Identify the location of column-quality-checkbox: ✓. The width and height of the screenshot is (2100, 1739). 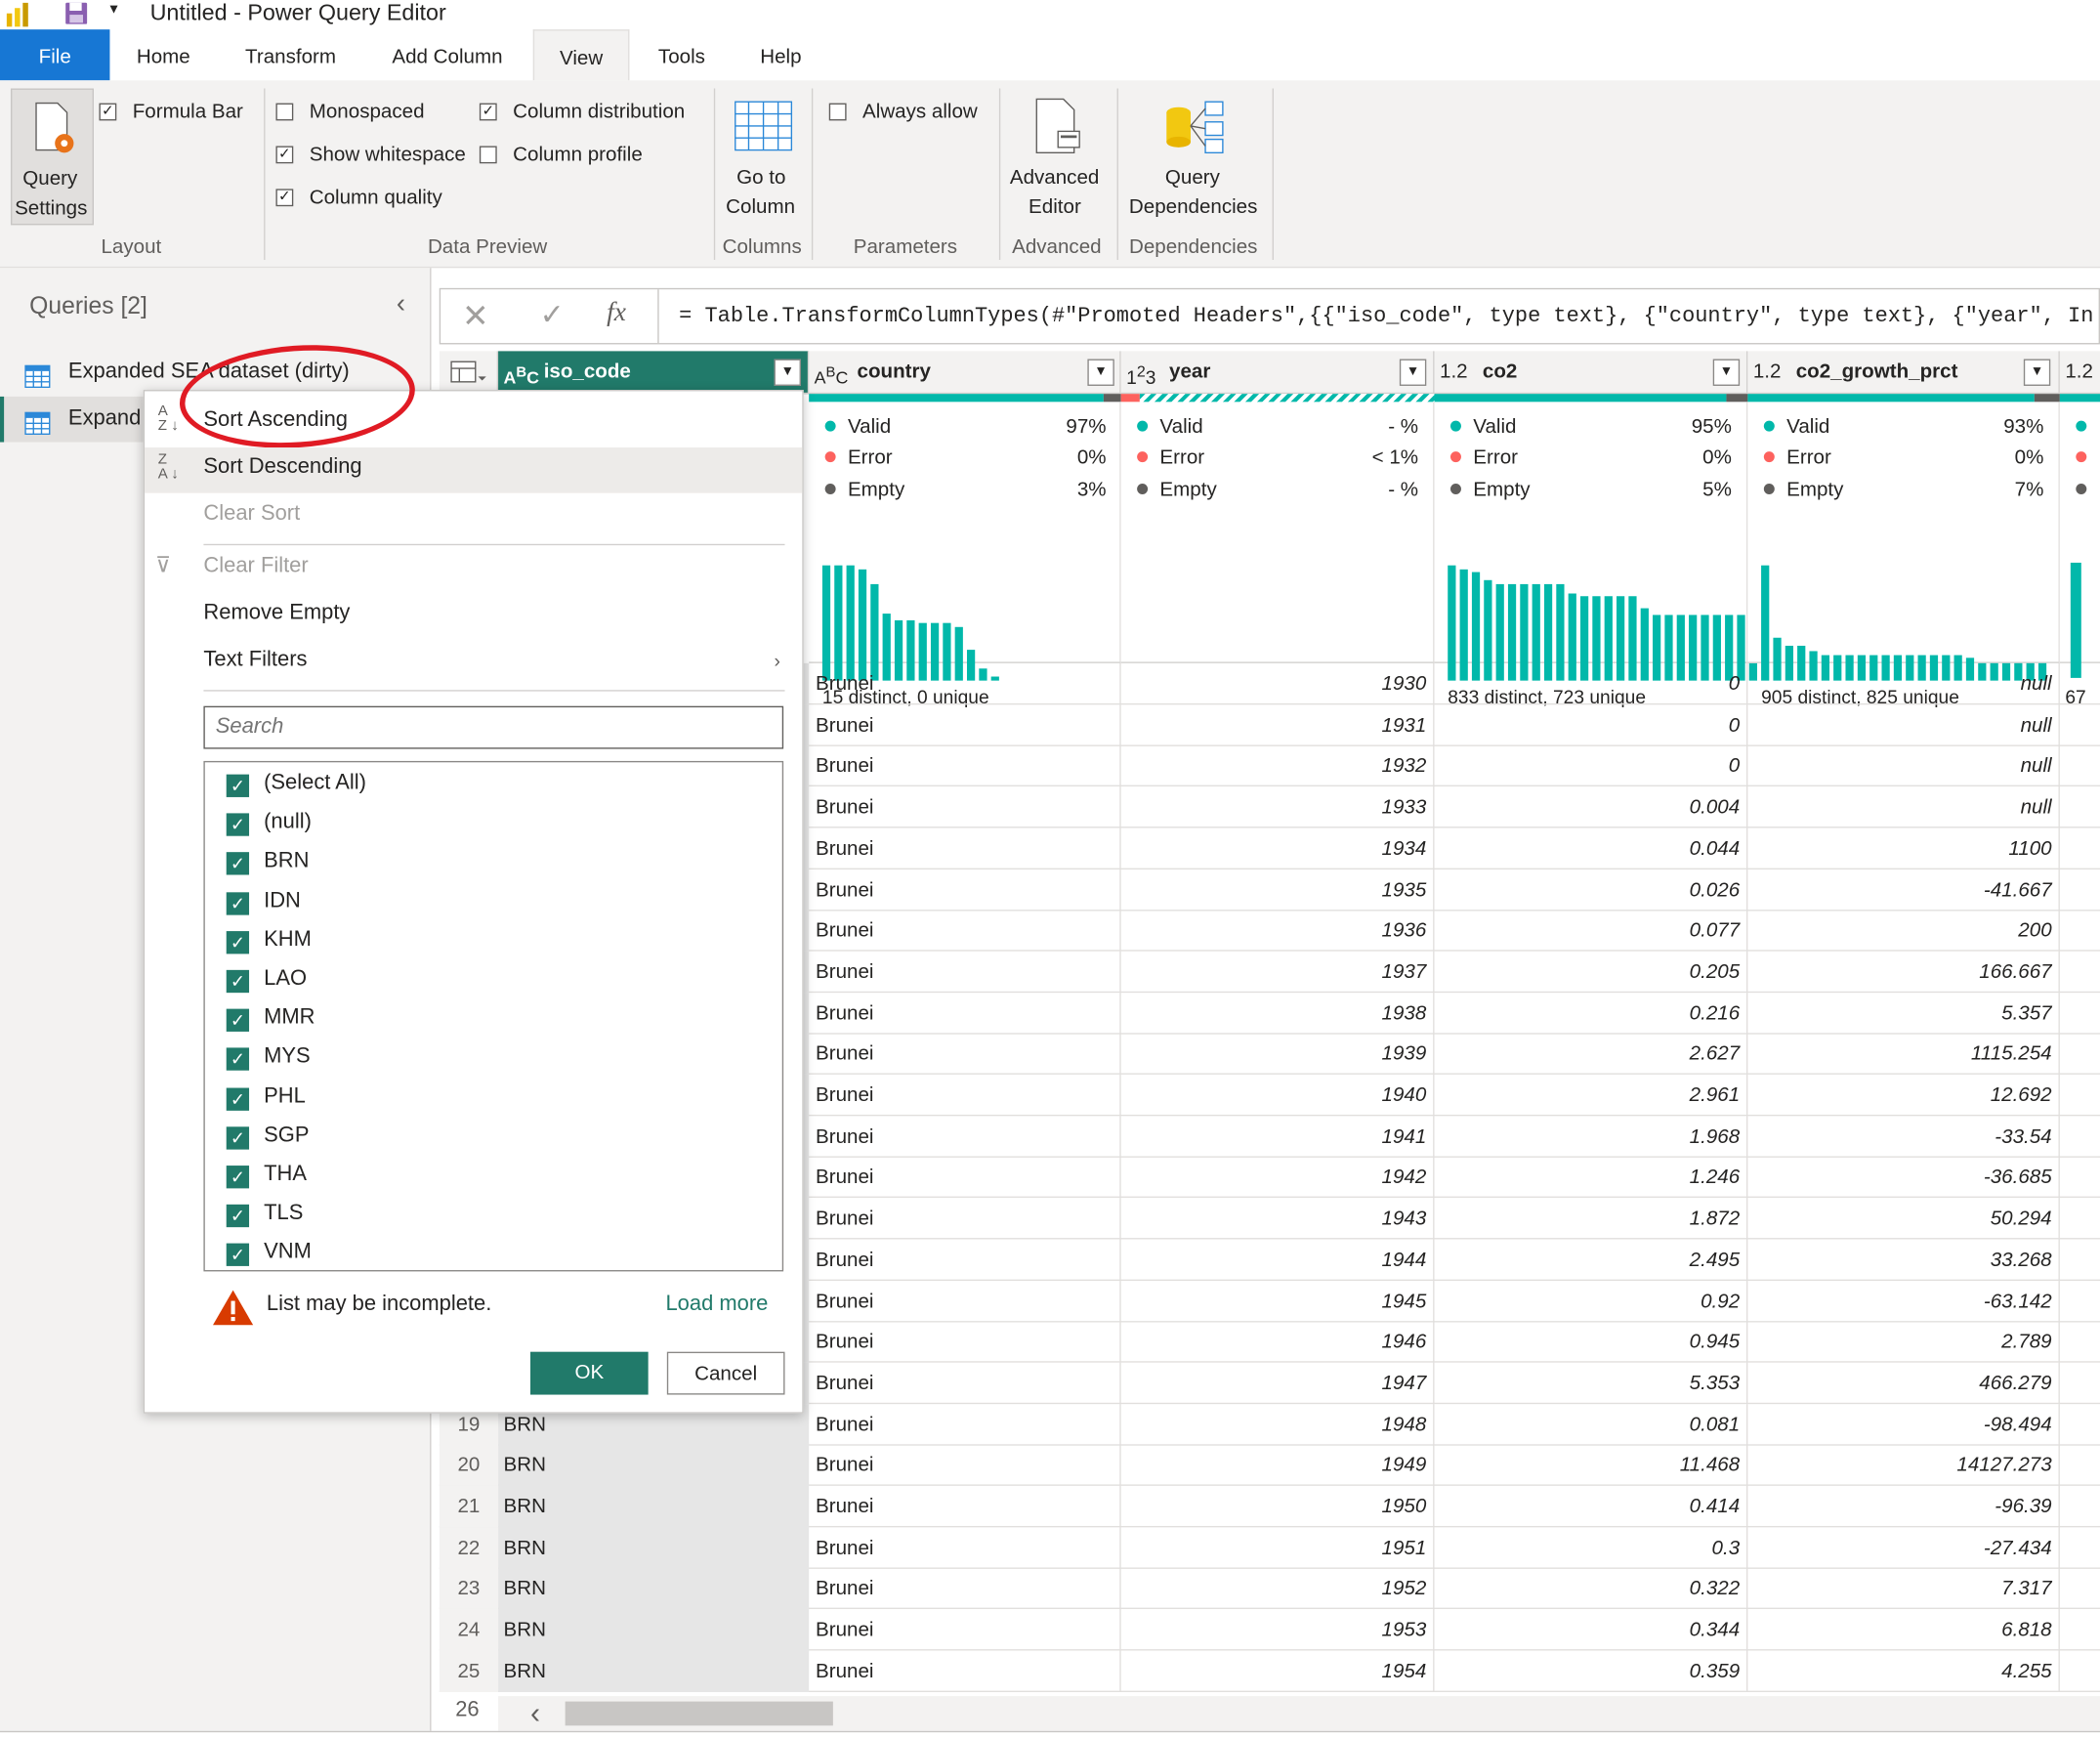
(284, 198).